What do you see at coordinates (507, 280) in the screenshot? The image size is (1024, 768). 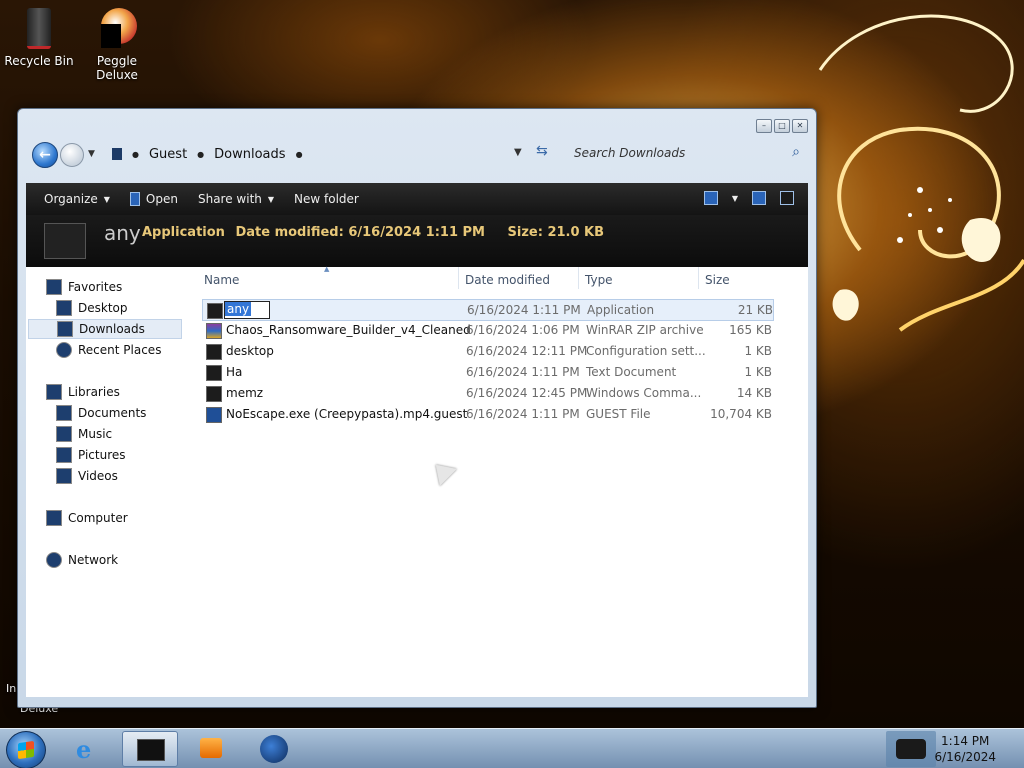 I see `column-header-date: Date modified` at bounding box center [507, 280].